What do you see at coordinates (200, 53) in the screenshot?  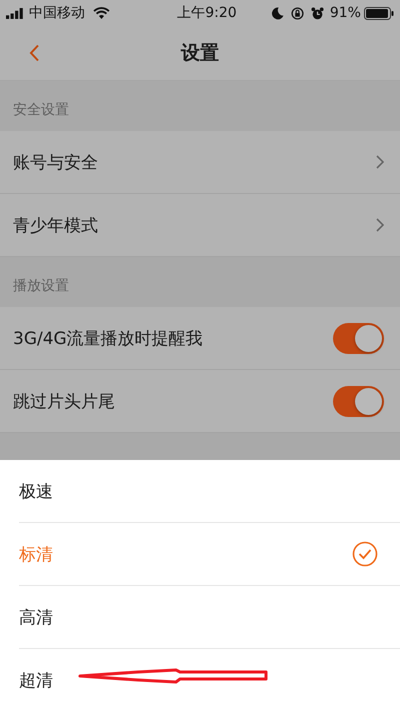 I see `page-title: 设置` at bounding box center [200, 53].